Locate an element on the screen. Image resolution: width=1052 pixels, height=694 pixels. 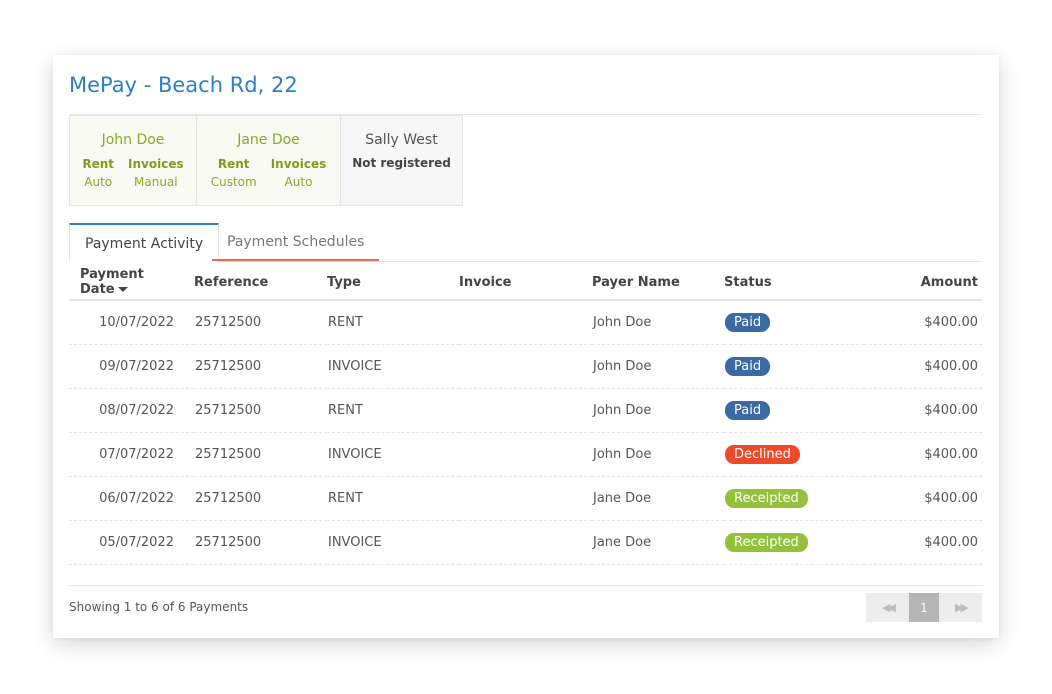
rent-value: Custom is located at coordinates (233, 182).